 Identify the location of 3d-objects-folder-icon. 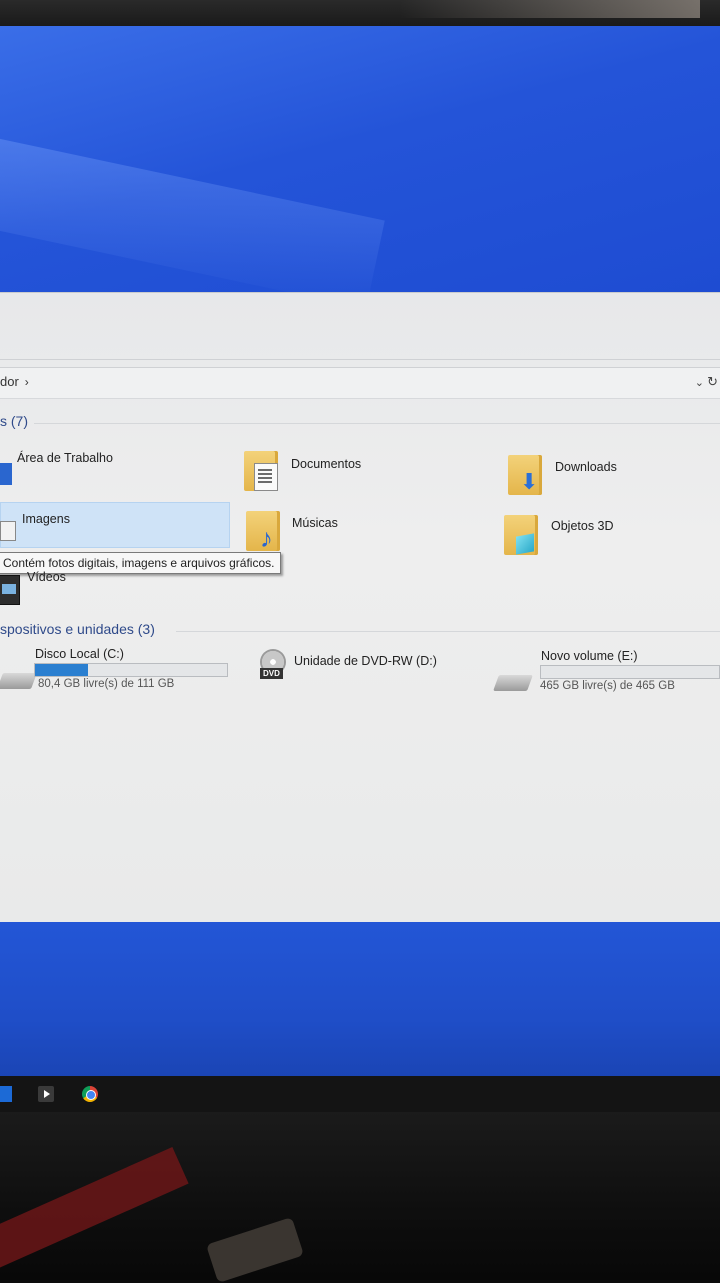
(521, 535).